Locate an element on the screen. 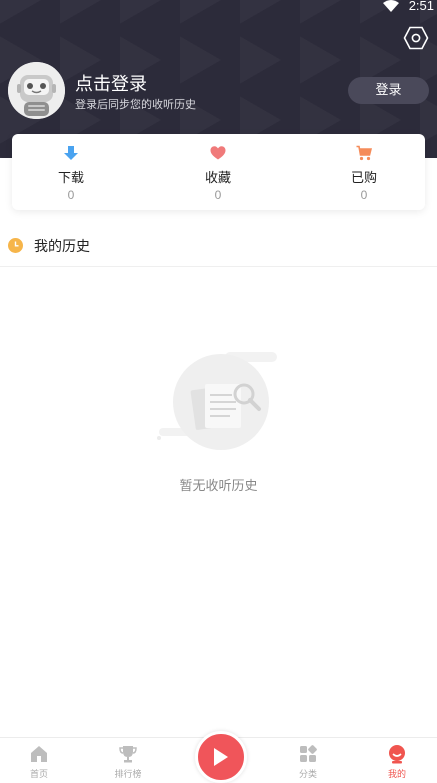 The width and height of the screenshot is (437, 783). stat-label: 已购 is located at coordinates (363, 178).